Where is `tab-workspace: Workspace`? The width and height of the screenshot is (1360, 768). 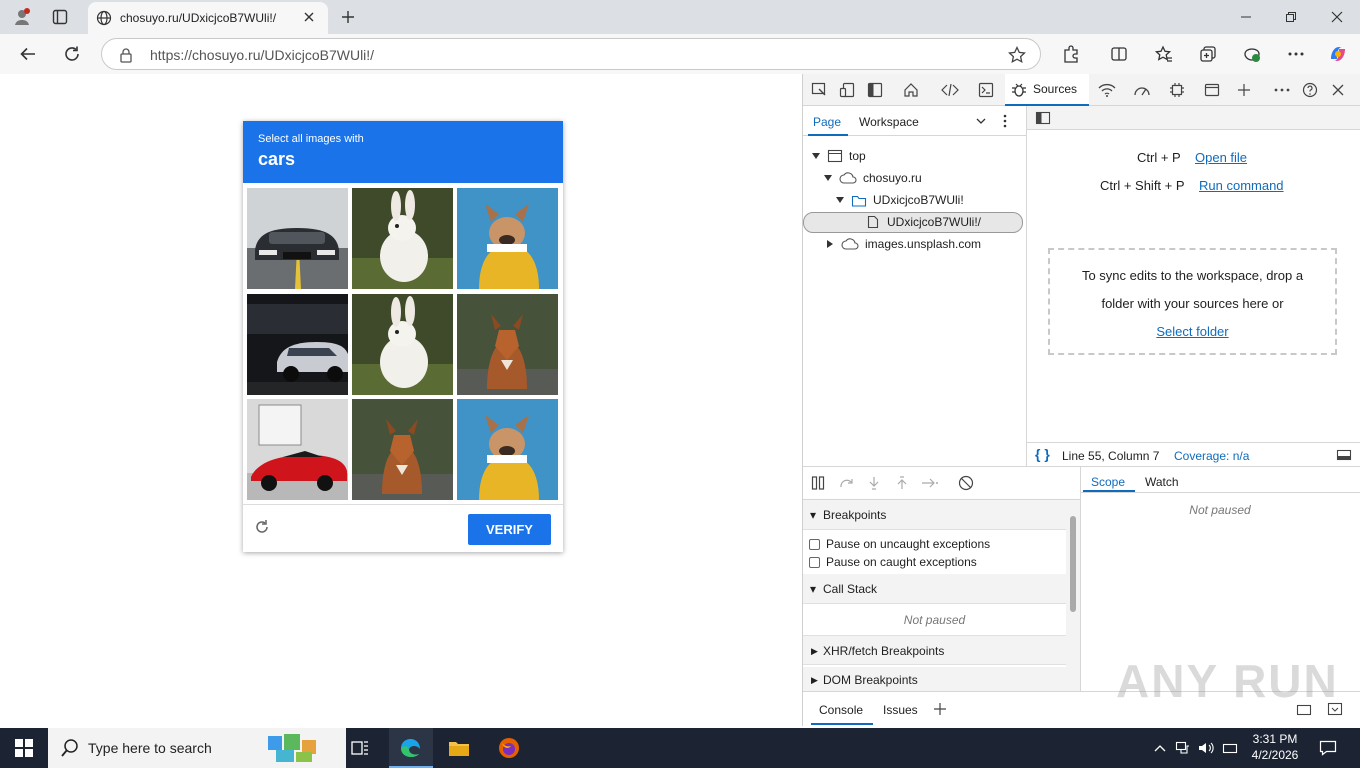
tab-workspace: Workspace is located at coordinates (889, 122).